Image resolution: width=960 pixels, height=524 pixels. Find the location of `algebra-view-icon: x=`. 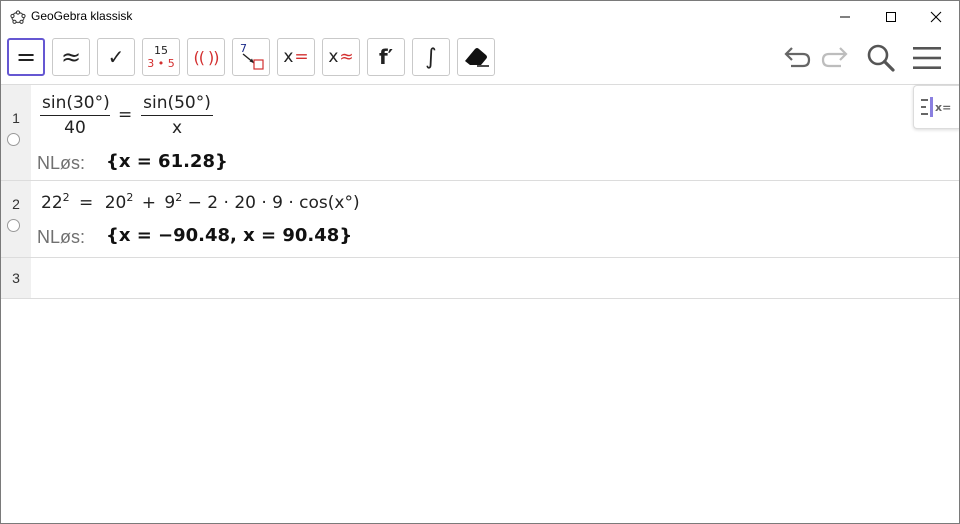

algebra-view-icon: x= is located at coordinates (936, 107).